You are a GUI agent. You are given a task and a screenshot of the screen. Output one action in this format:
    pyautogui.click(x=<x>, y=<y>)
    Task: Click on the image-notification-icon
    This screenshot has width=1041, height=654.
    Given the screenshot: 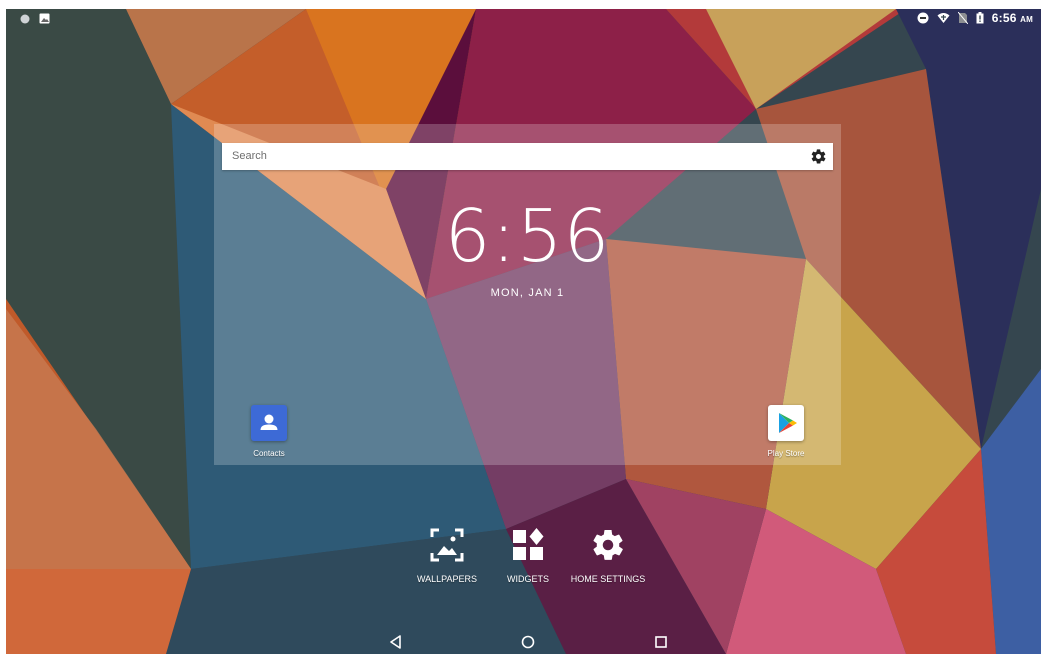 What is the action you would take?
    pyautogui.click(x=44, y=18)
    